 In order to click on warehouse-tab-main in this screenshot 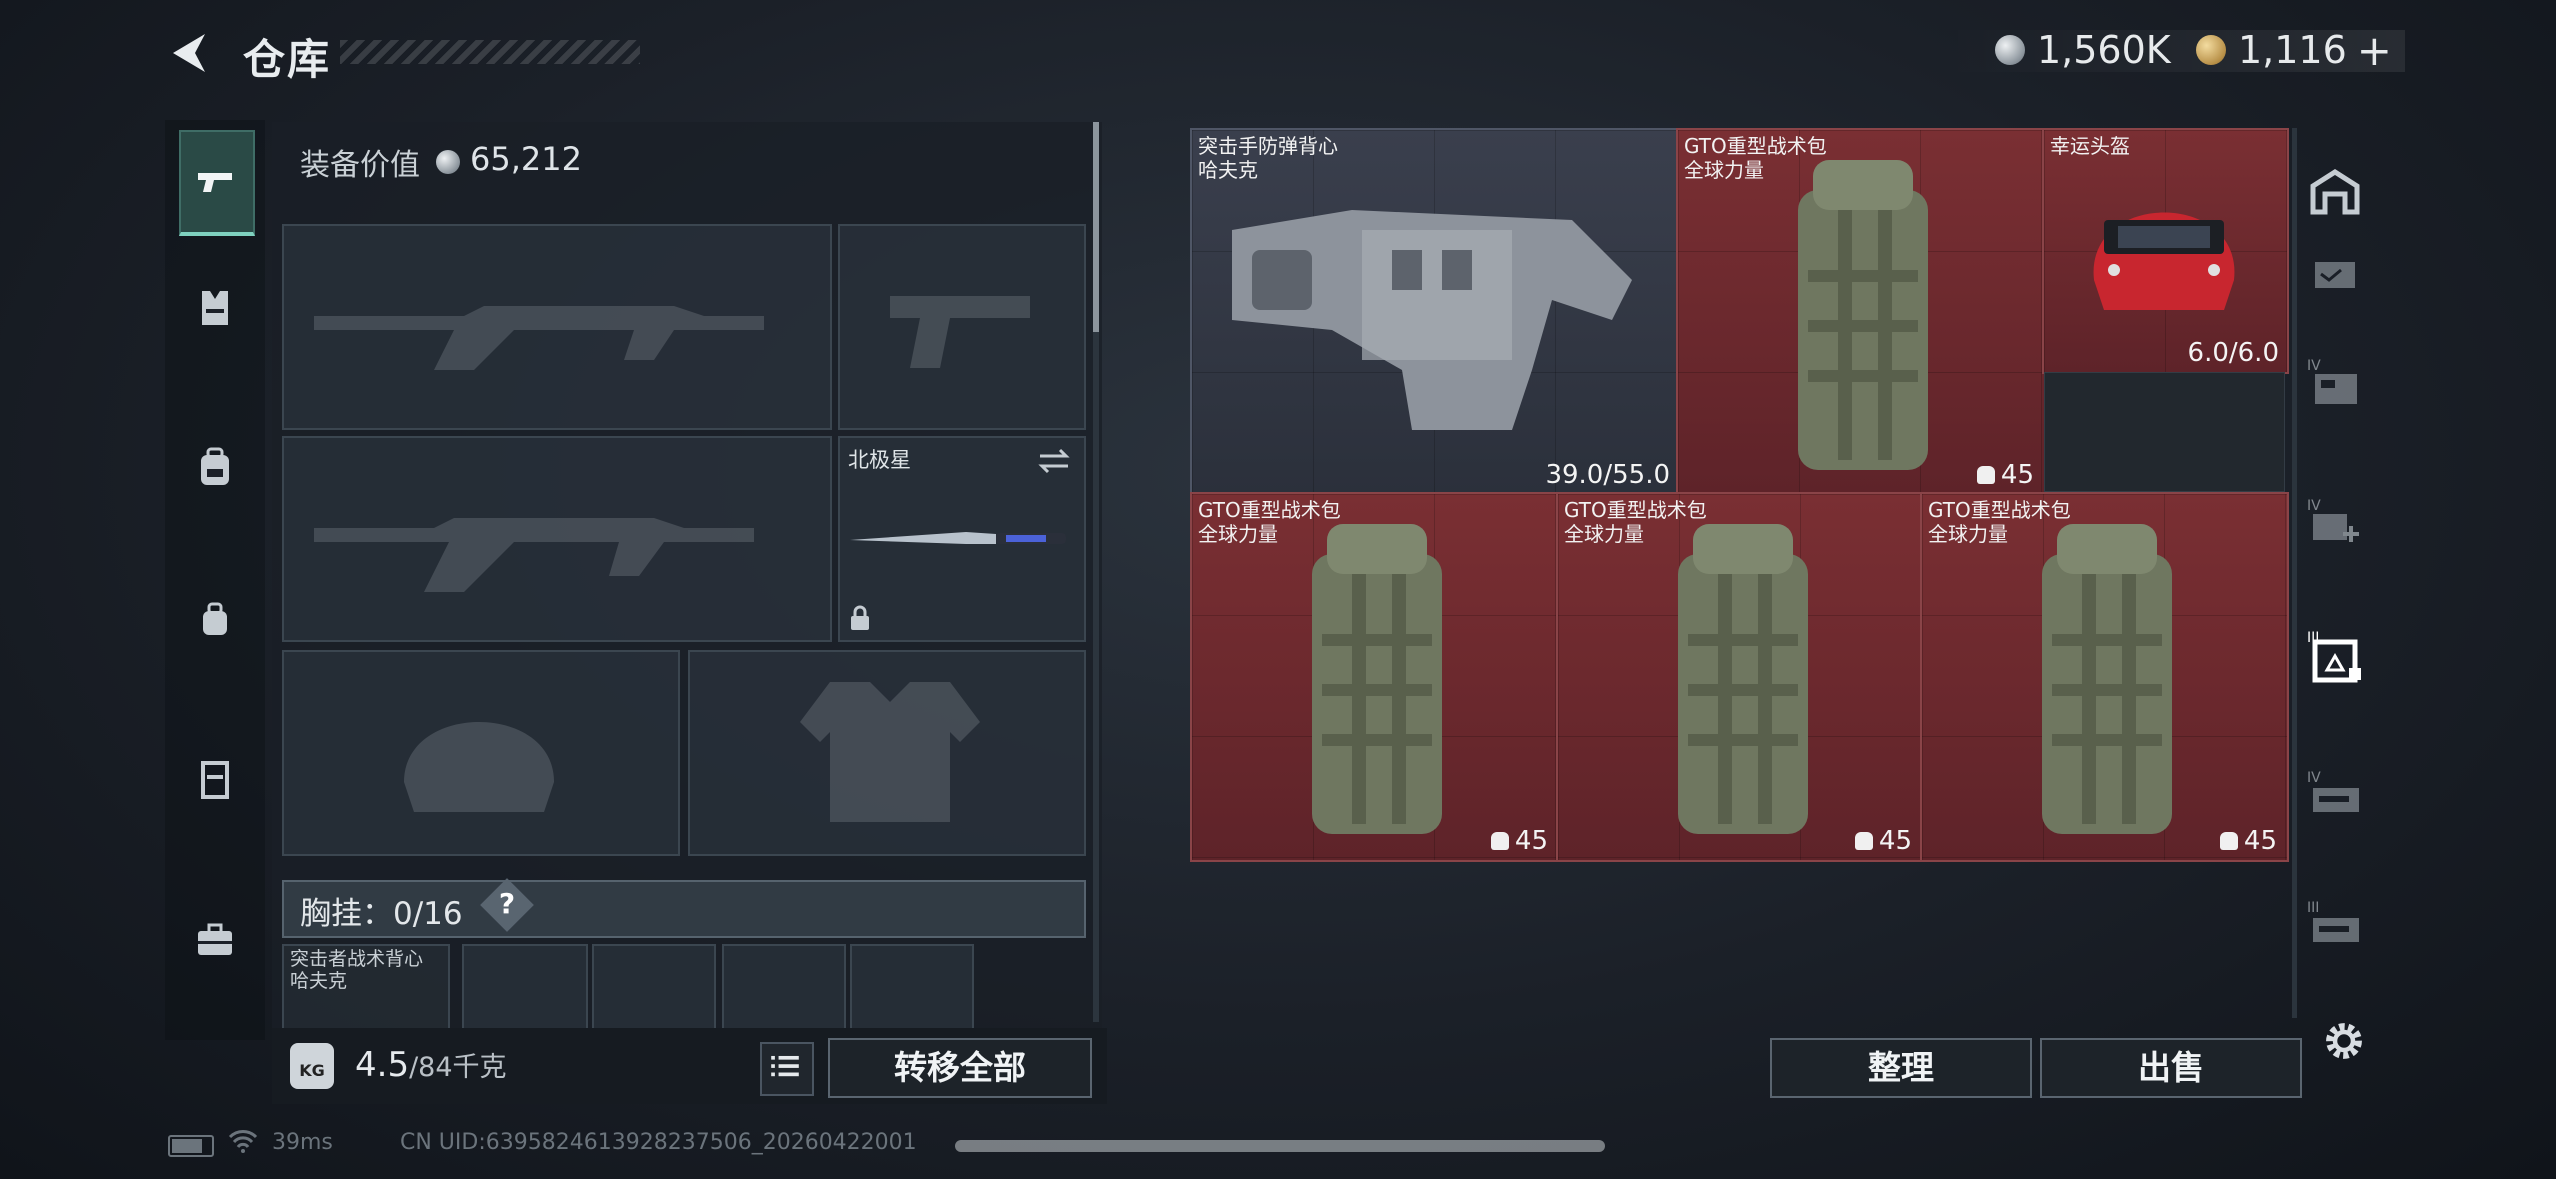, I will do `click(2335, 192)`.